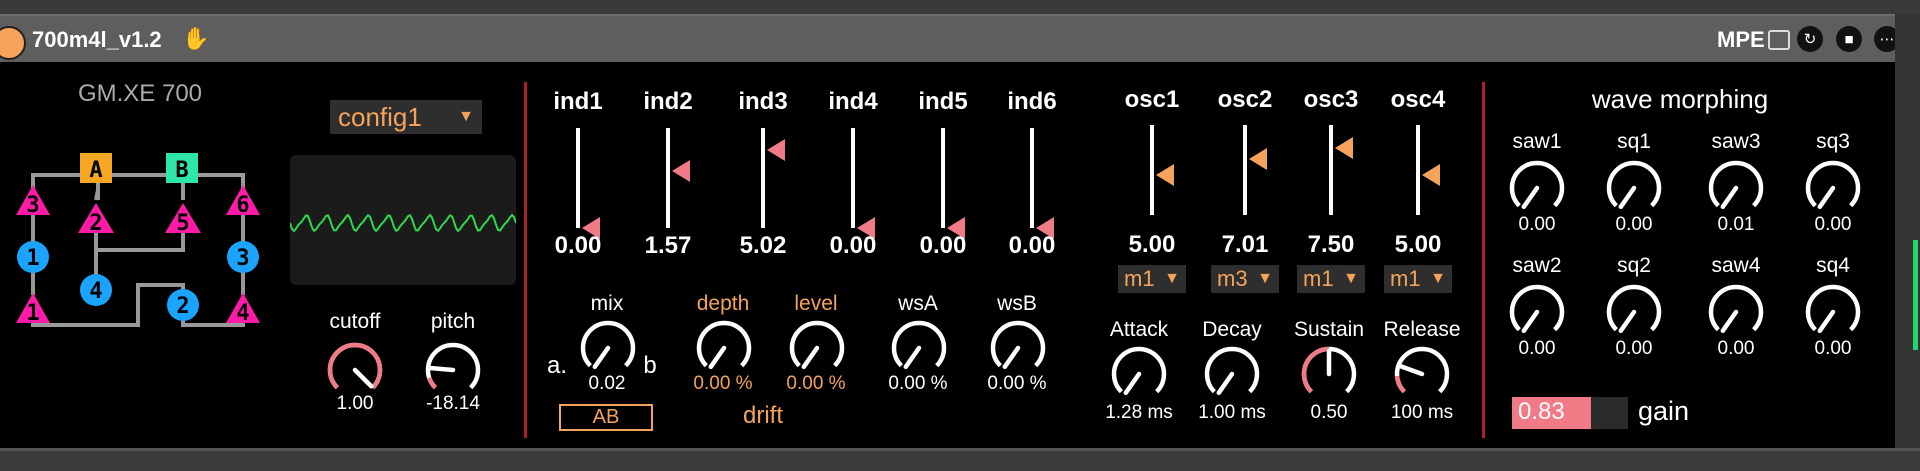 The height and width of the screenshot is (471, 1920). Describe the element at coordinates (1245, 279) in the screenshot. I see `osc-mode-dropdown: m3 ▼` at that location.